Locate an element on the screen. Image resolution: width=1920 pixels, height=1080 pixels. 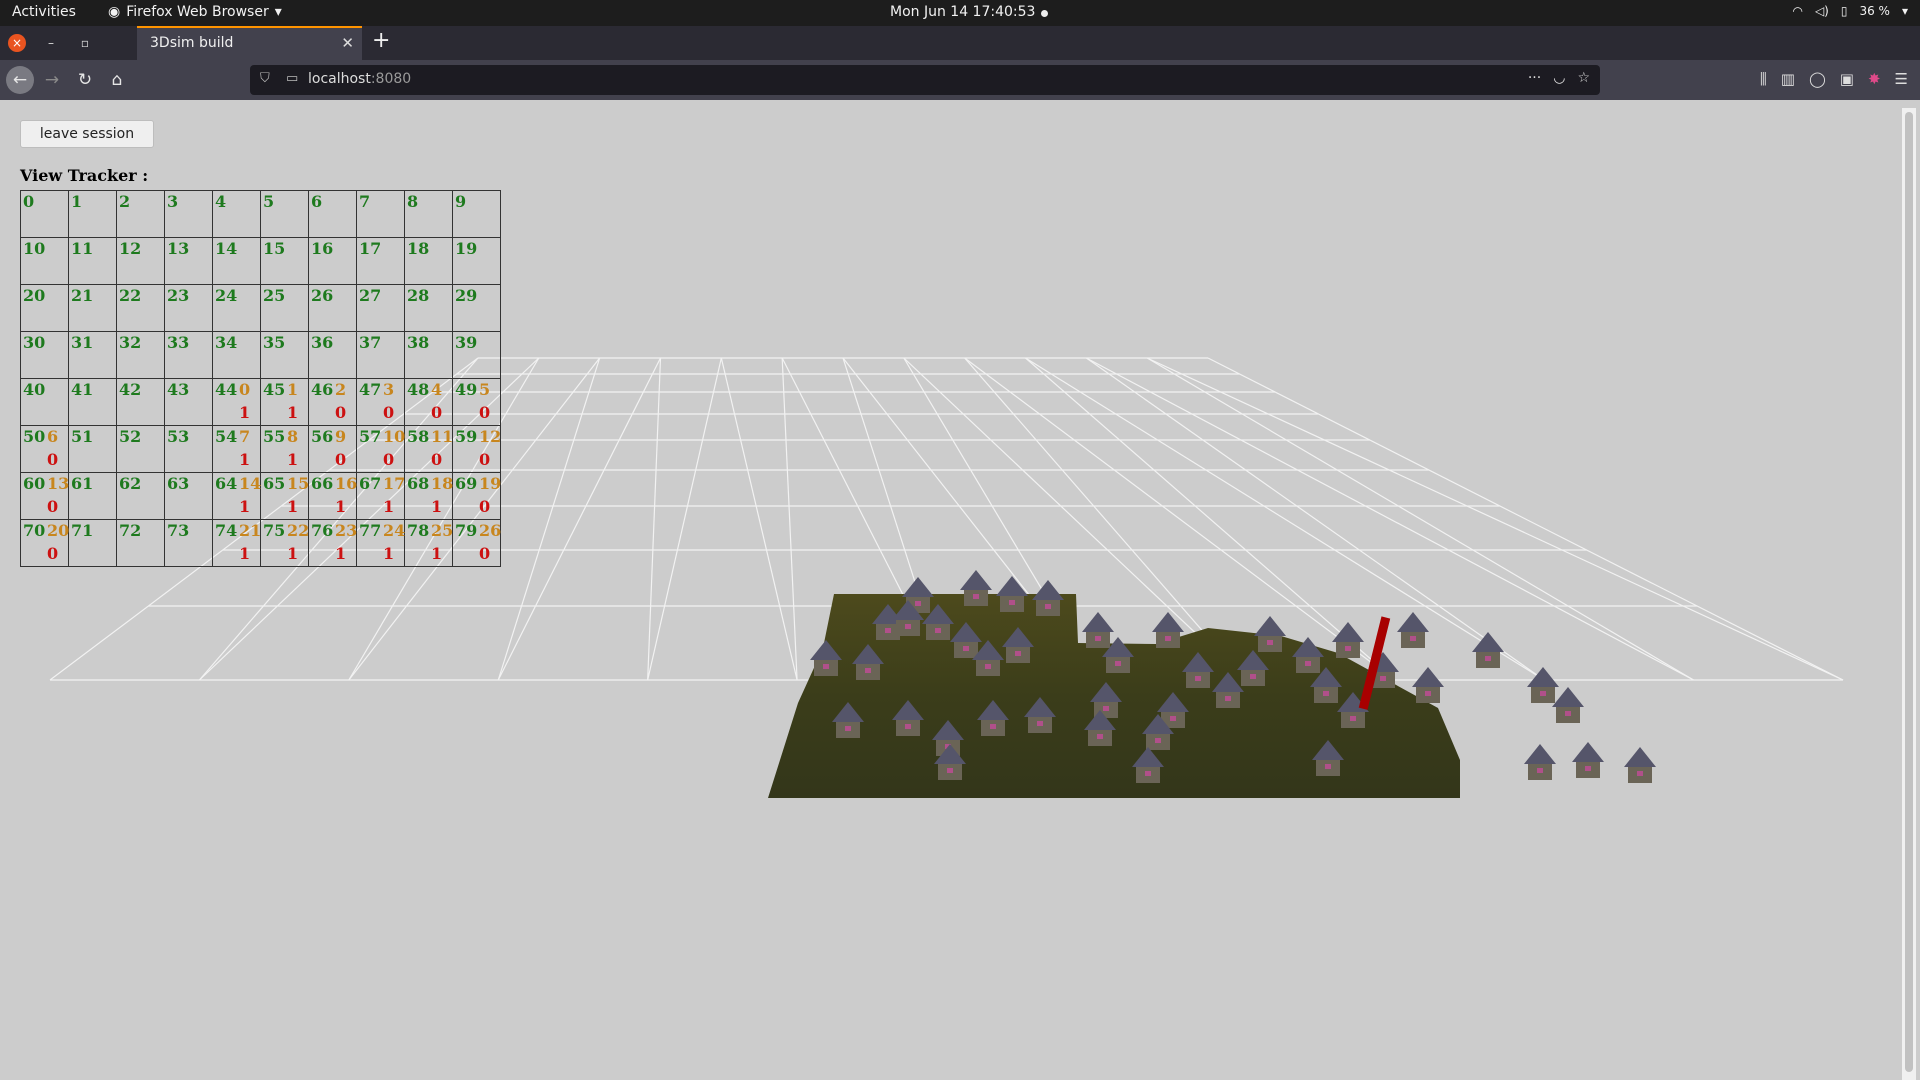
bookmark-star-icon: ☆ is located at coordinates (1583, 78).